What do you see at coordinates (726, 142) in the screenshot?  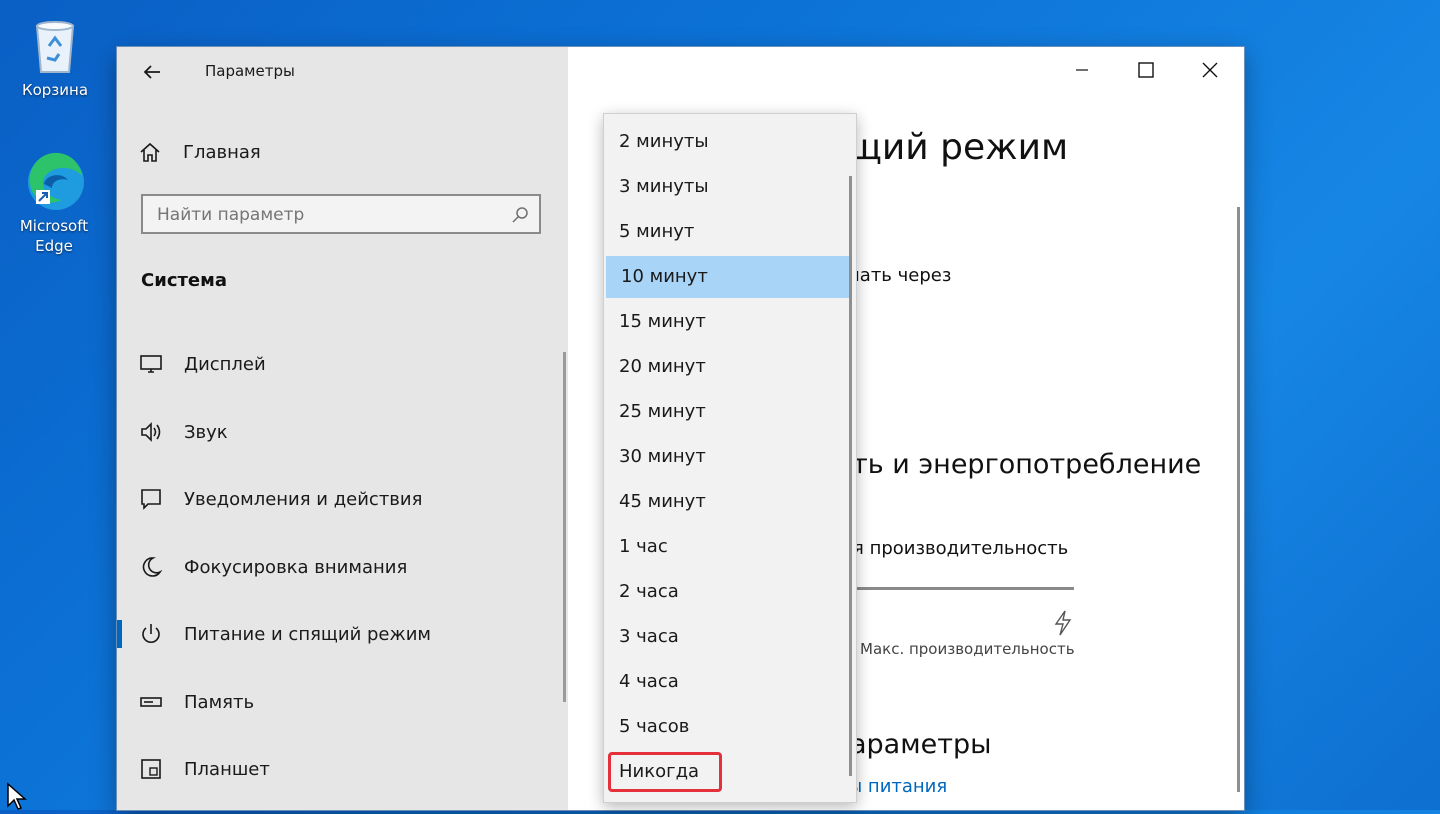 I see `dropdown-option: 2 минуты` at bounding box center [726, 142].